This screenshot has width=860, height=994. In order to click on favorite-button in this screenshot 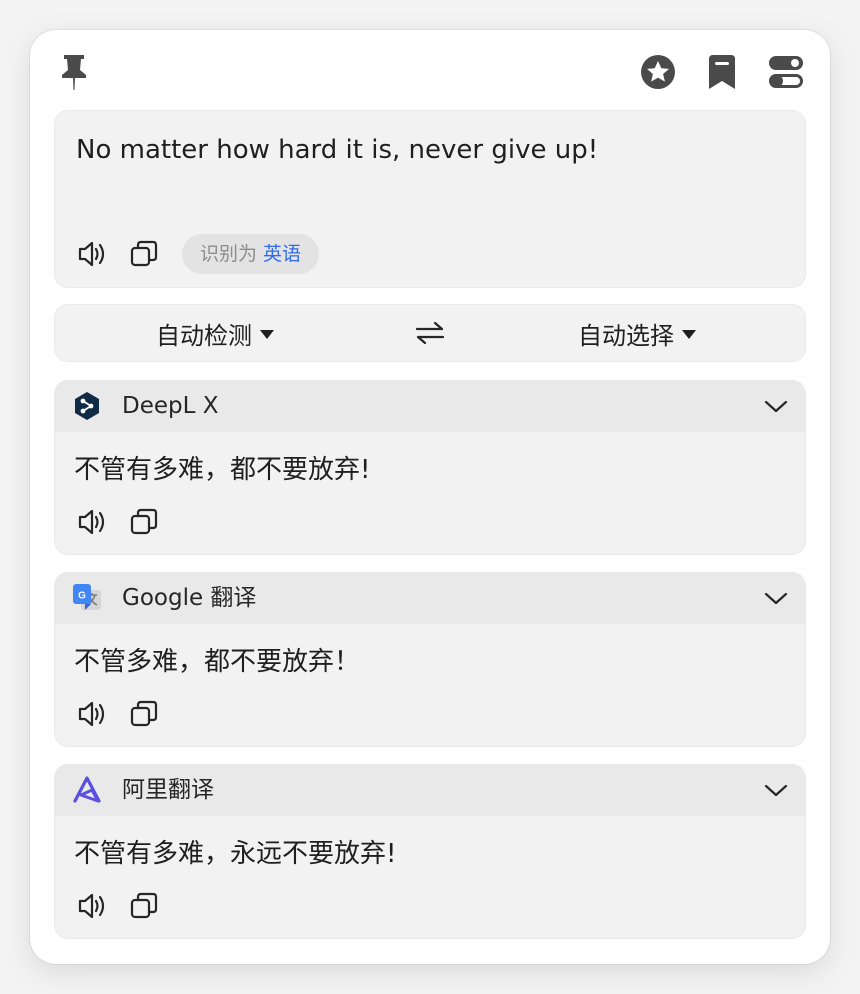, I will do `click(658, 72)`.